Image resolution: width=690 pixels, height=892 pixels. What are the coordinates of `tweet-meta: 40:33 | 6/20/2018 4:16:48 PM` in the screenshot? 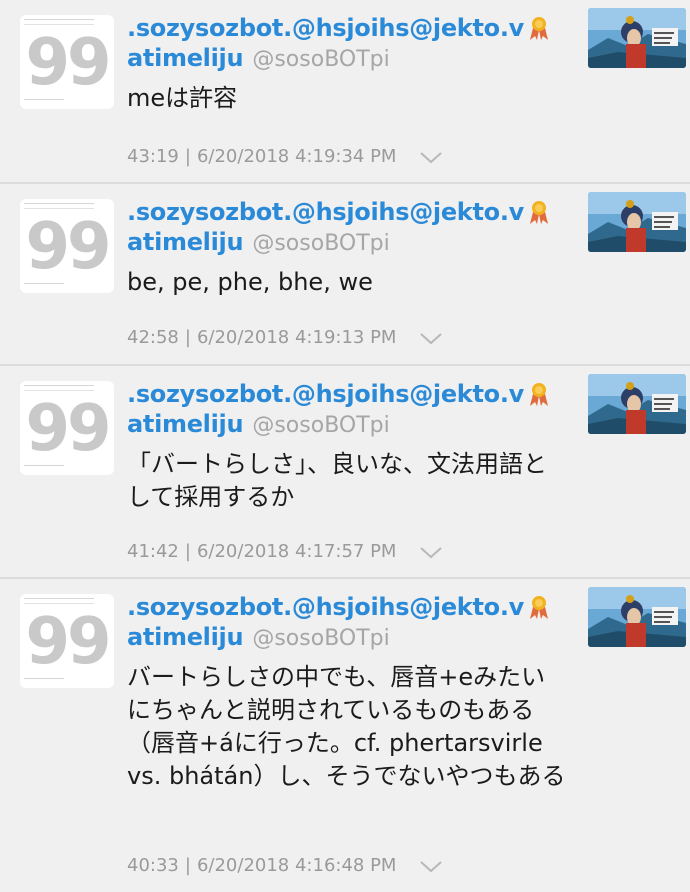 It's located at (285, 865).